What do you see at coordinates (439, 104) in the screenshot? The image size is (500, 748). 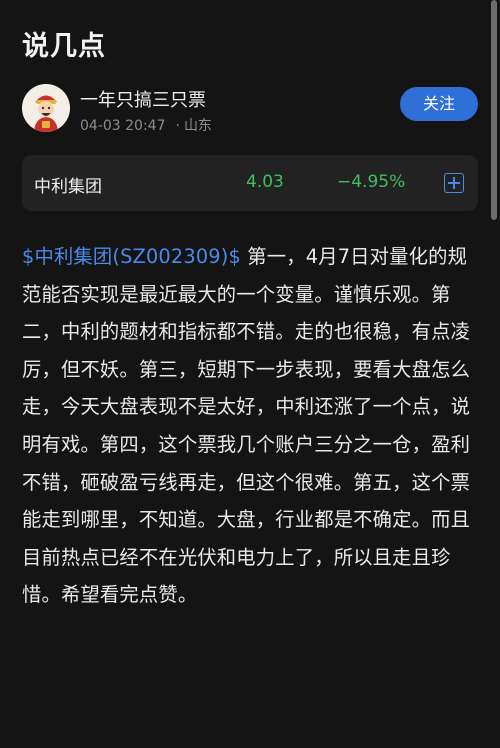 I see `follow-button: 关注` at bounding box center [439, 104].